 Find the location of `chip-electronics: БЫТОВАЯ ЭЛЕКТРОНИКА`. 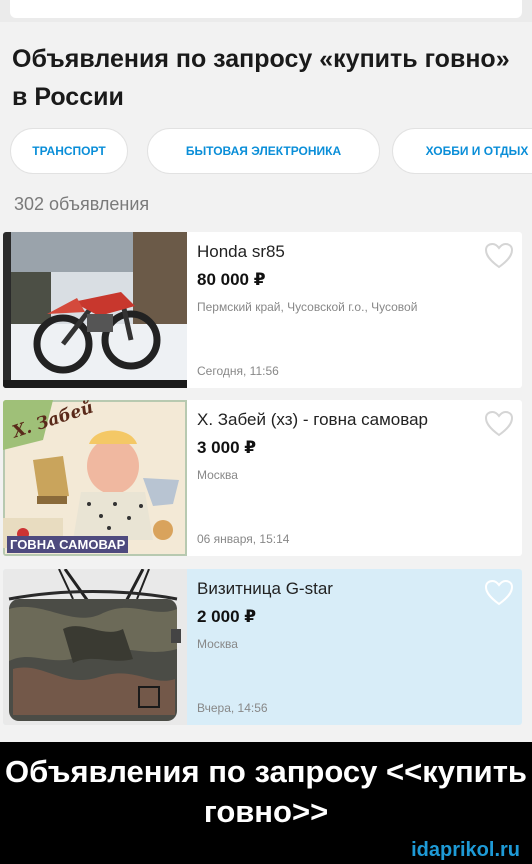

chip-electronics: БЫТОВАЯ ЭЛЕКТРОНИКА is located at coordinates (263, 151).